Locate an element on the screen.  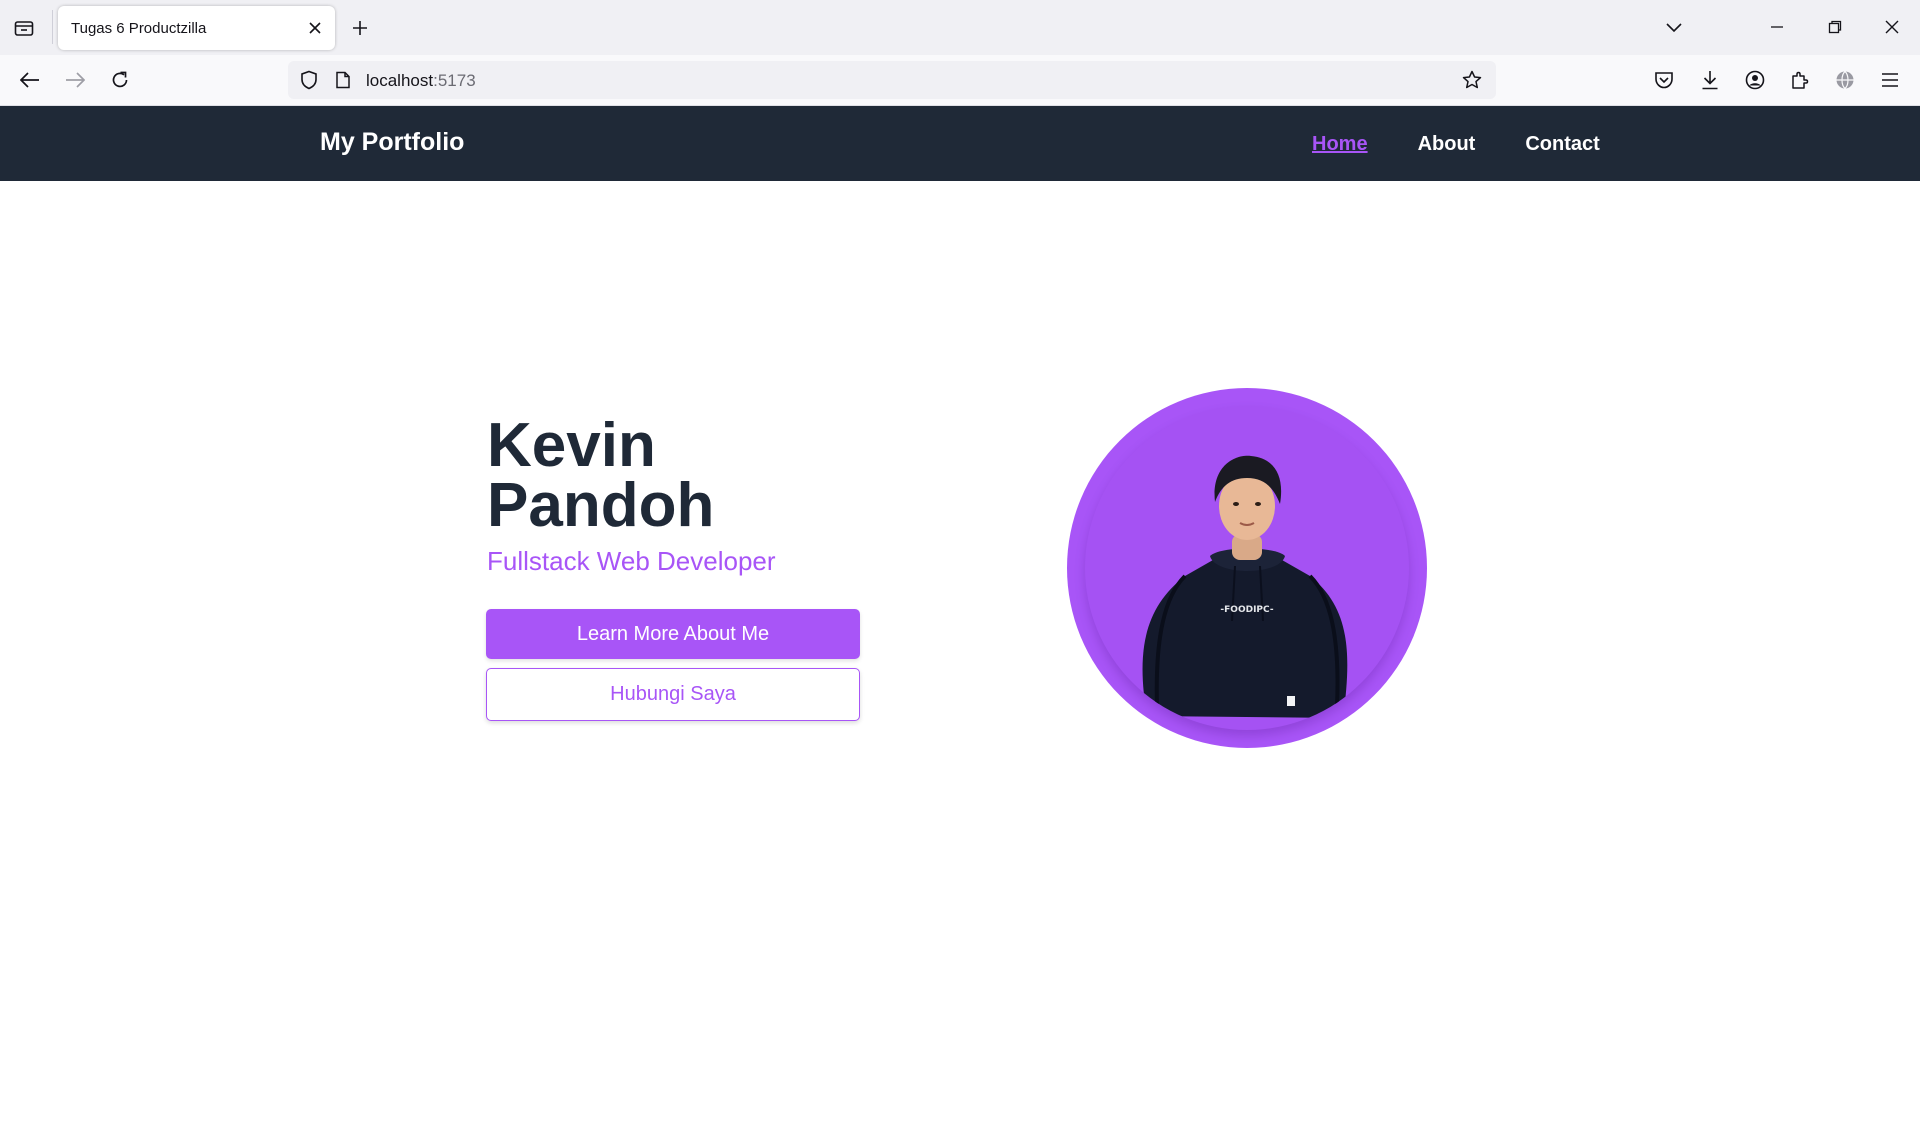
close-window-icon is located at coordinates (1892, 27).